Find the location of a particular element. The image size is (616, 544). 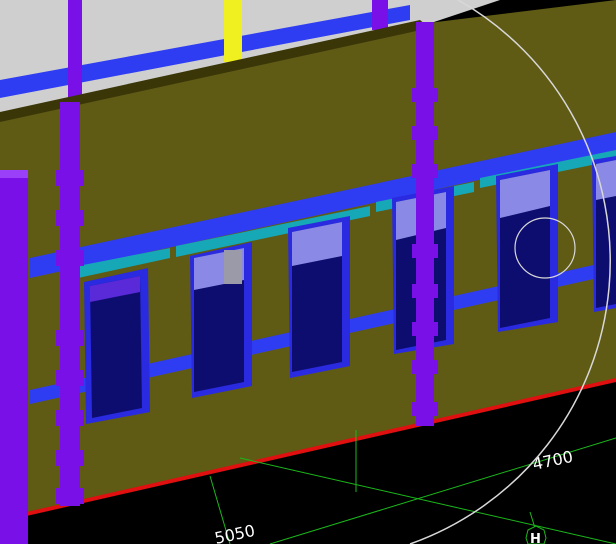

highlighted-column is located at coordinates (233, 31).